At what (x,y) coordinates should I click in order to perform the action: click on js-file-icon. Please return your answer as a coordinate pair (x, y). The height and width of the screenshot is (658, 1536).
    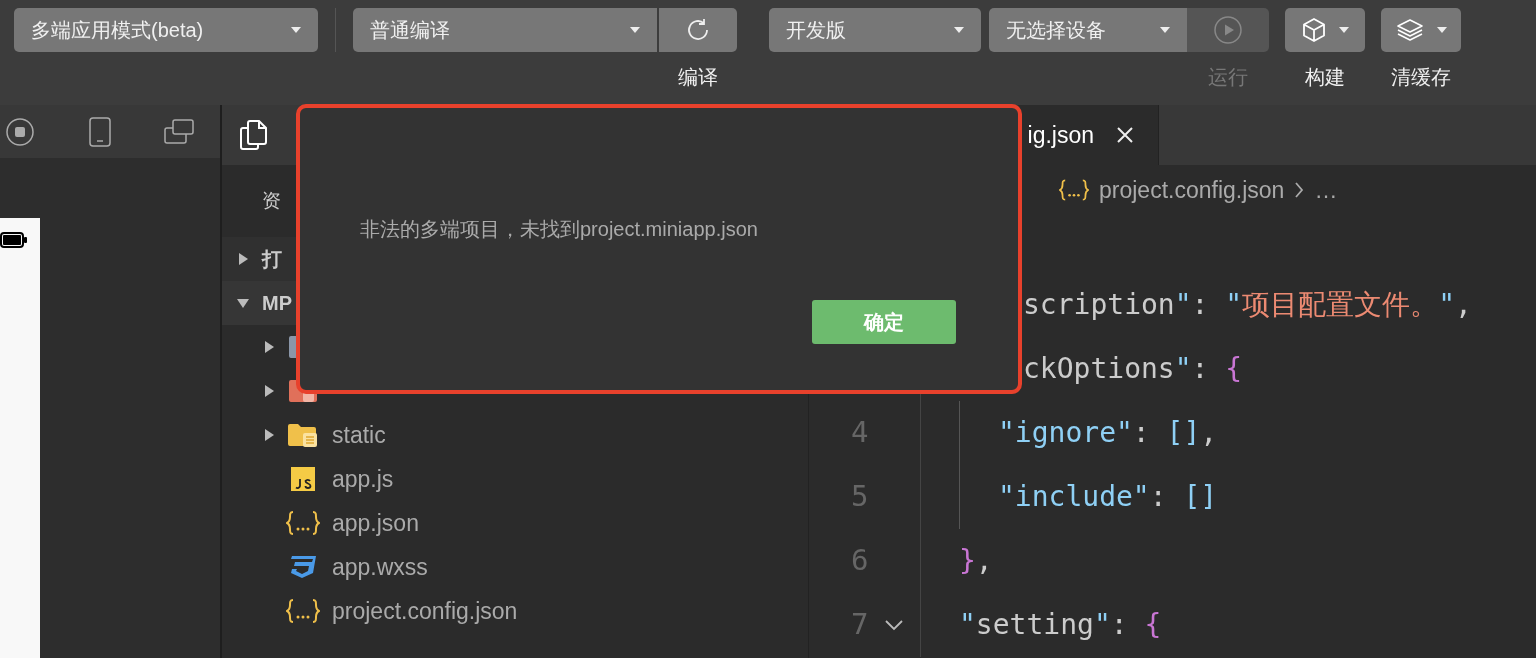
    Looking at the image, I should click on (303, 479).